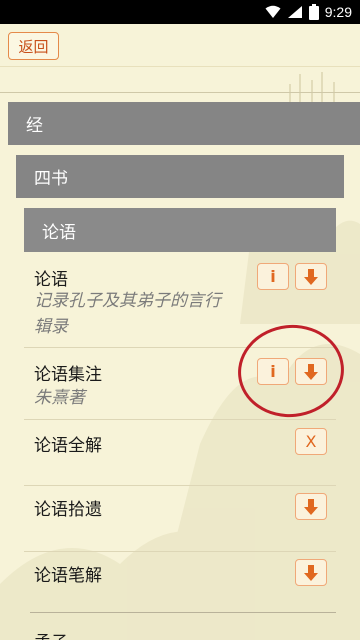 The width and height of the screenshot is (360, 640). What do you see at coordinates (33, 46) in the screenshot?
I see `back-button: 返回` at bounding box center [33, 46].